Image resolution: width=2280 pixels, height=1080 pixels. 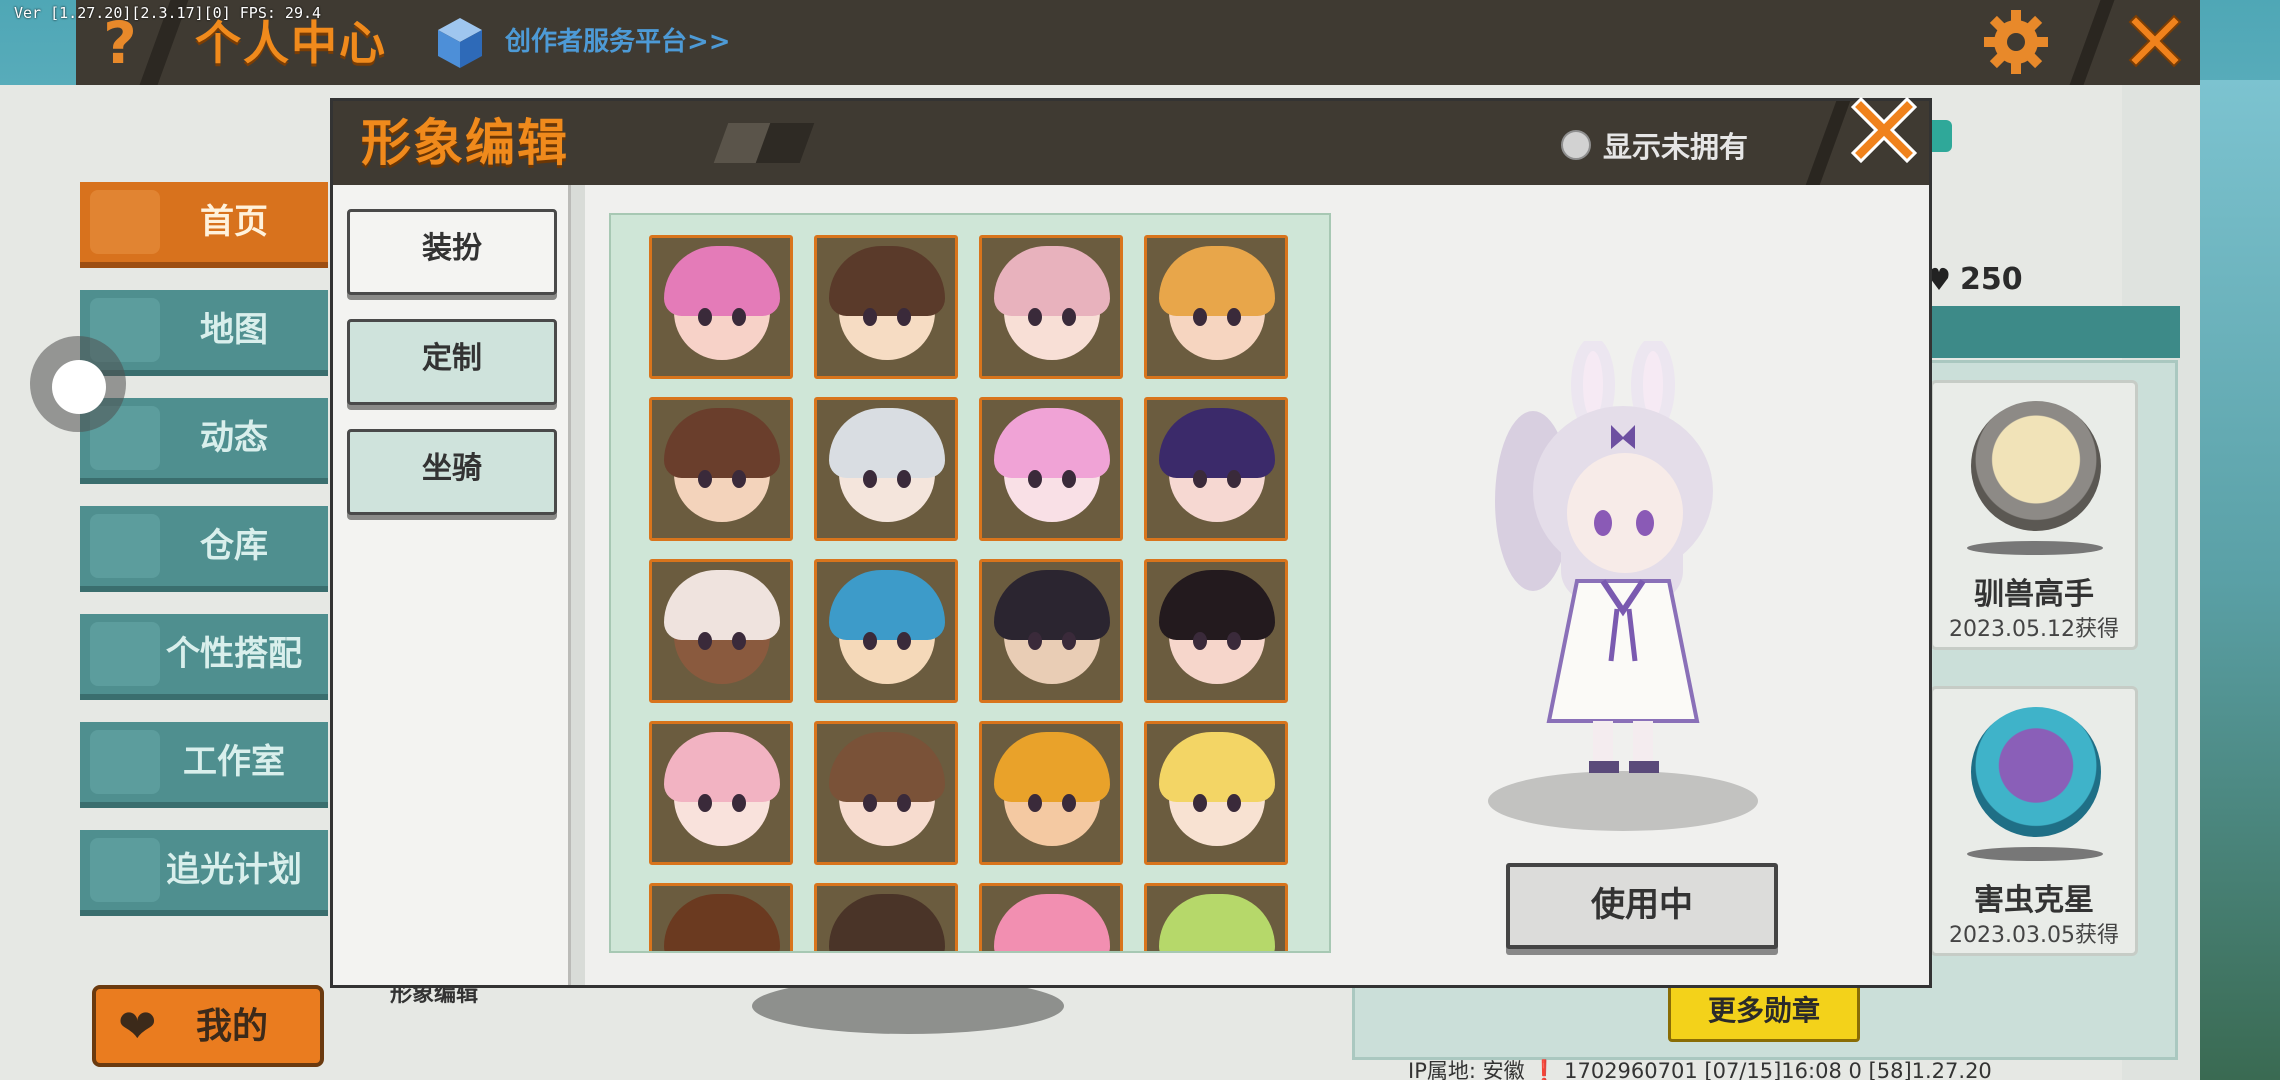 What do you see at coordinates (1623, 571) in the screenshot?
I see `character-preview` at bounding box center [1623, 571].